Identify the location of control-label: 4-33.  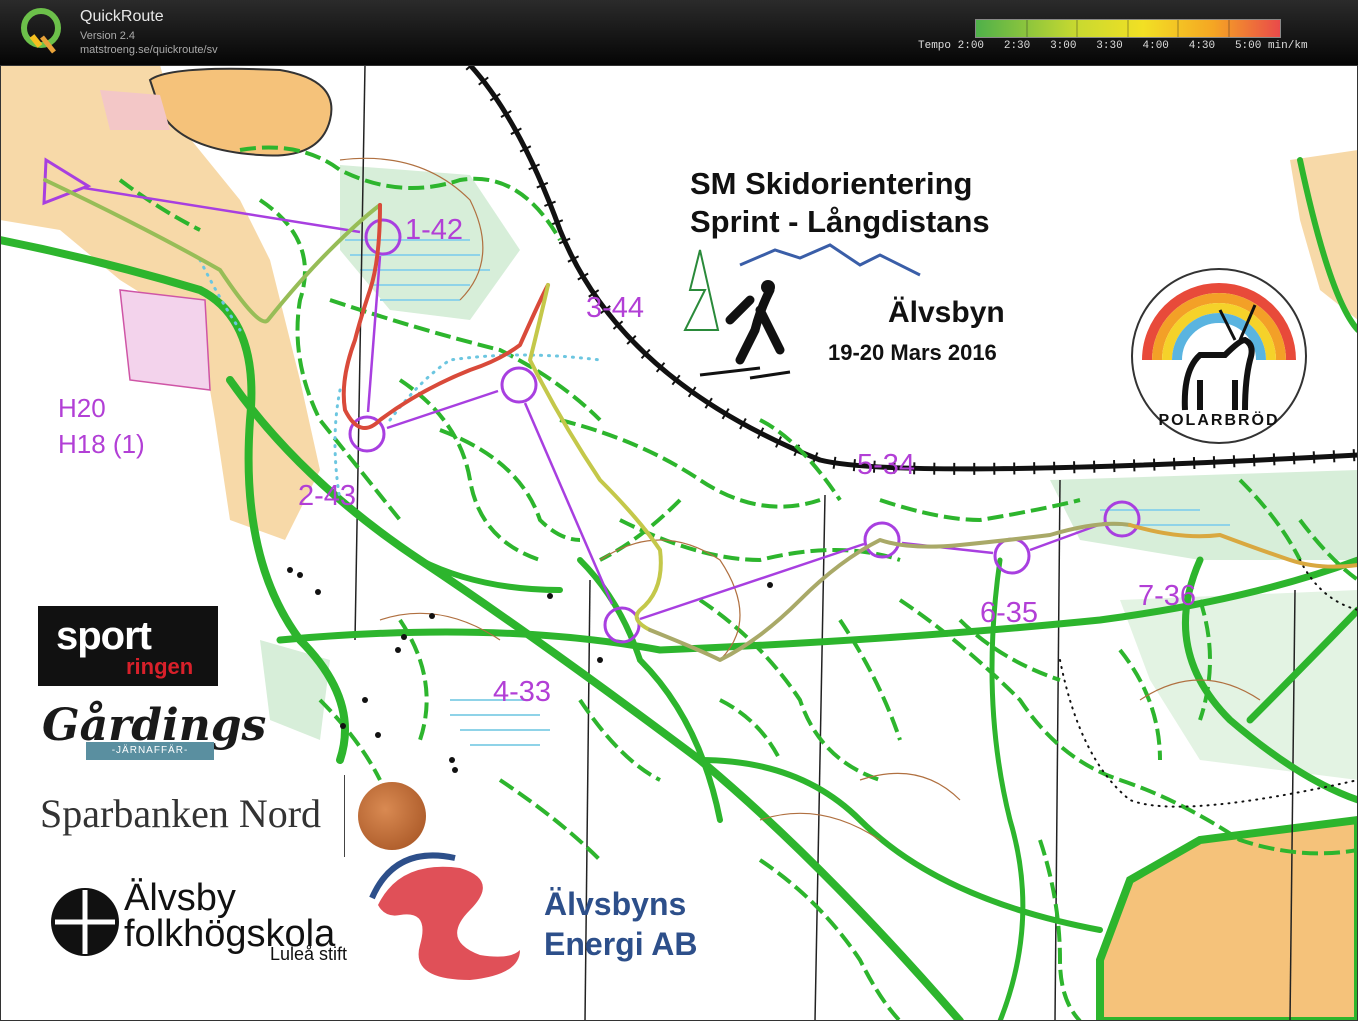
(522, 692).